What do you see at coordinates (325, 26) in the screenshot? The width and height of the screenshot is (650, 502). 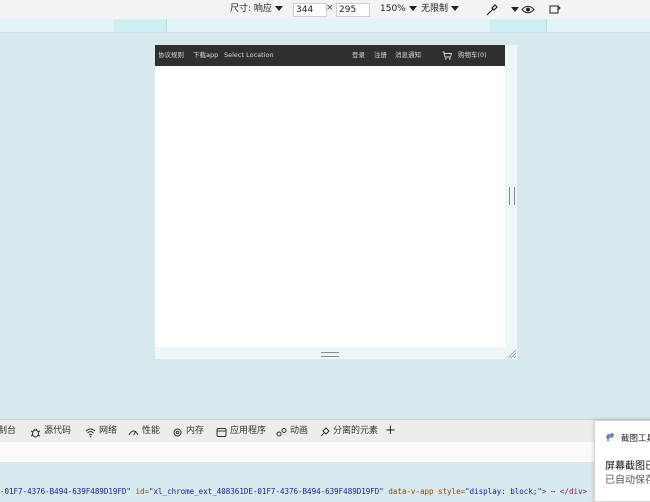 I see `media-query-bar` at bounding box center [325, 26].